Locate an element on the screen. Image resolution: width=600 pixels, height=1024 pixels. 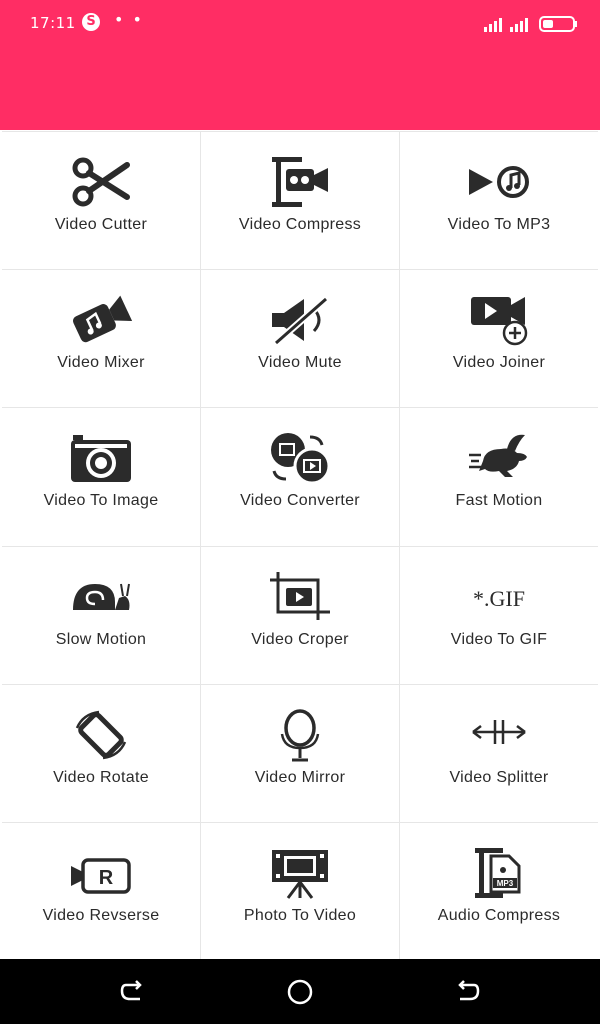
scissors-icon is located at coordinates (101, 182).